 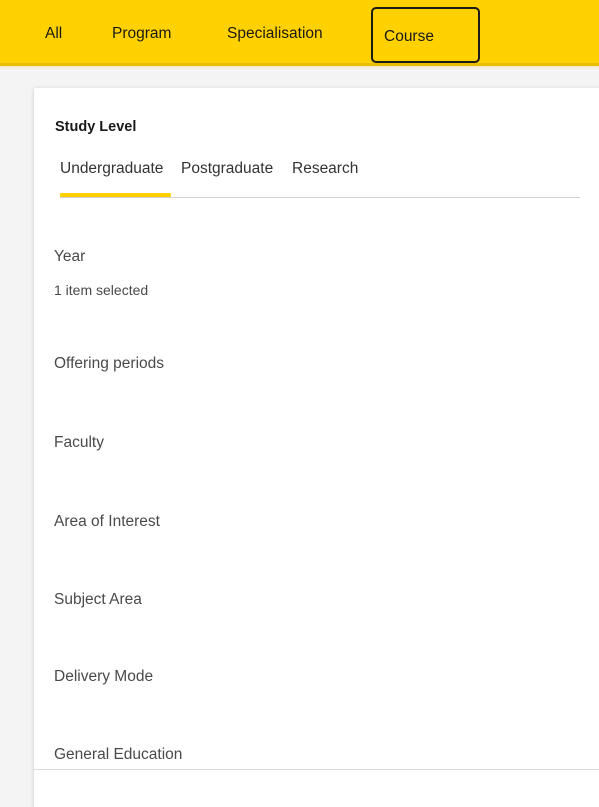 What do you see at coordinates (96, 127) in the screenshot?
I see `study-level-title: Study Level` at bounding box center [96, 127].